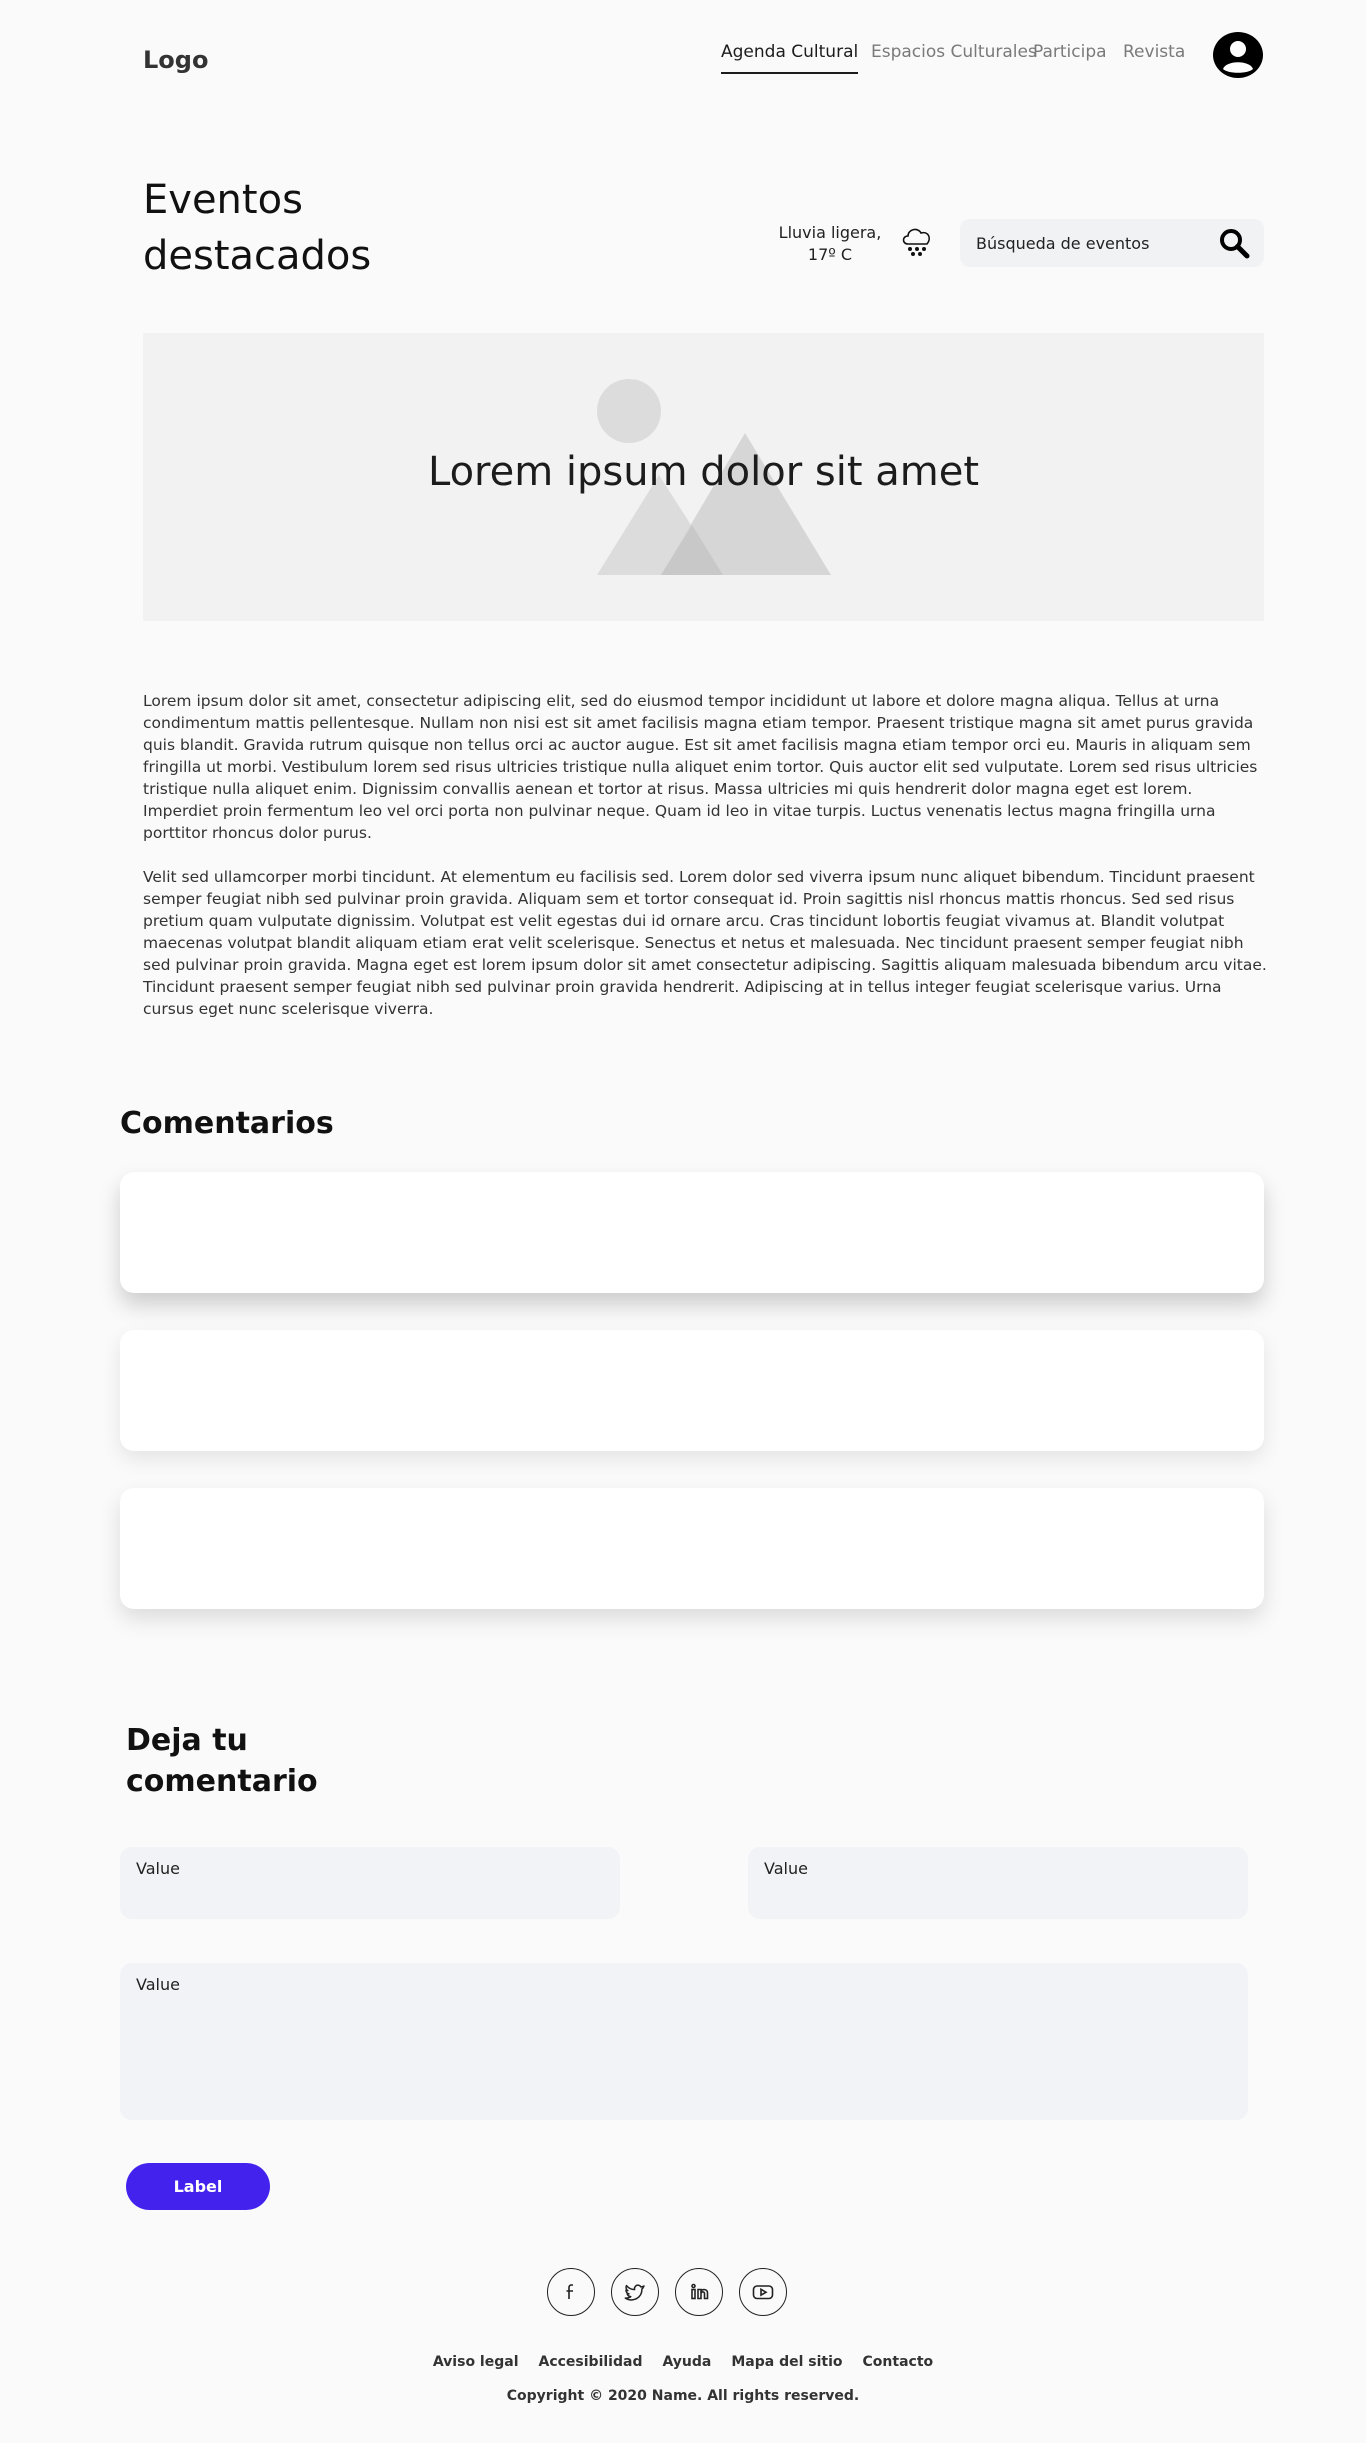  What do you see at coordinates (1238, 55) in the screenshot?
I see `user-avatar-icon` at bounding box center [1238, 55].